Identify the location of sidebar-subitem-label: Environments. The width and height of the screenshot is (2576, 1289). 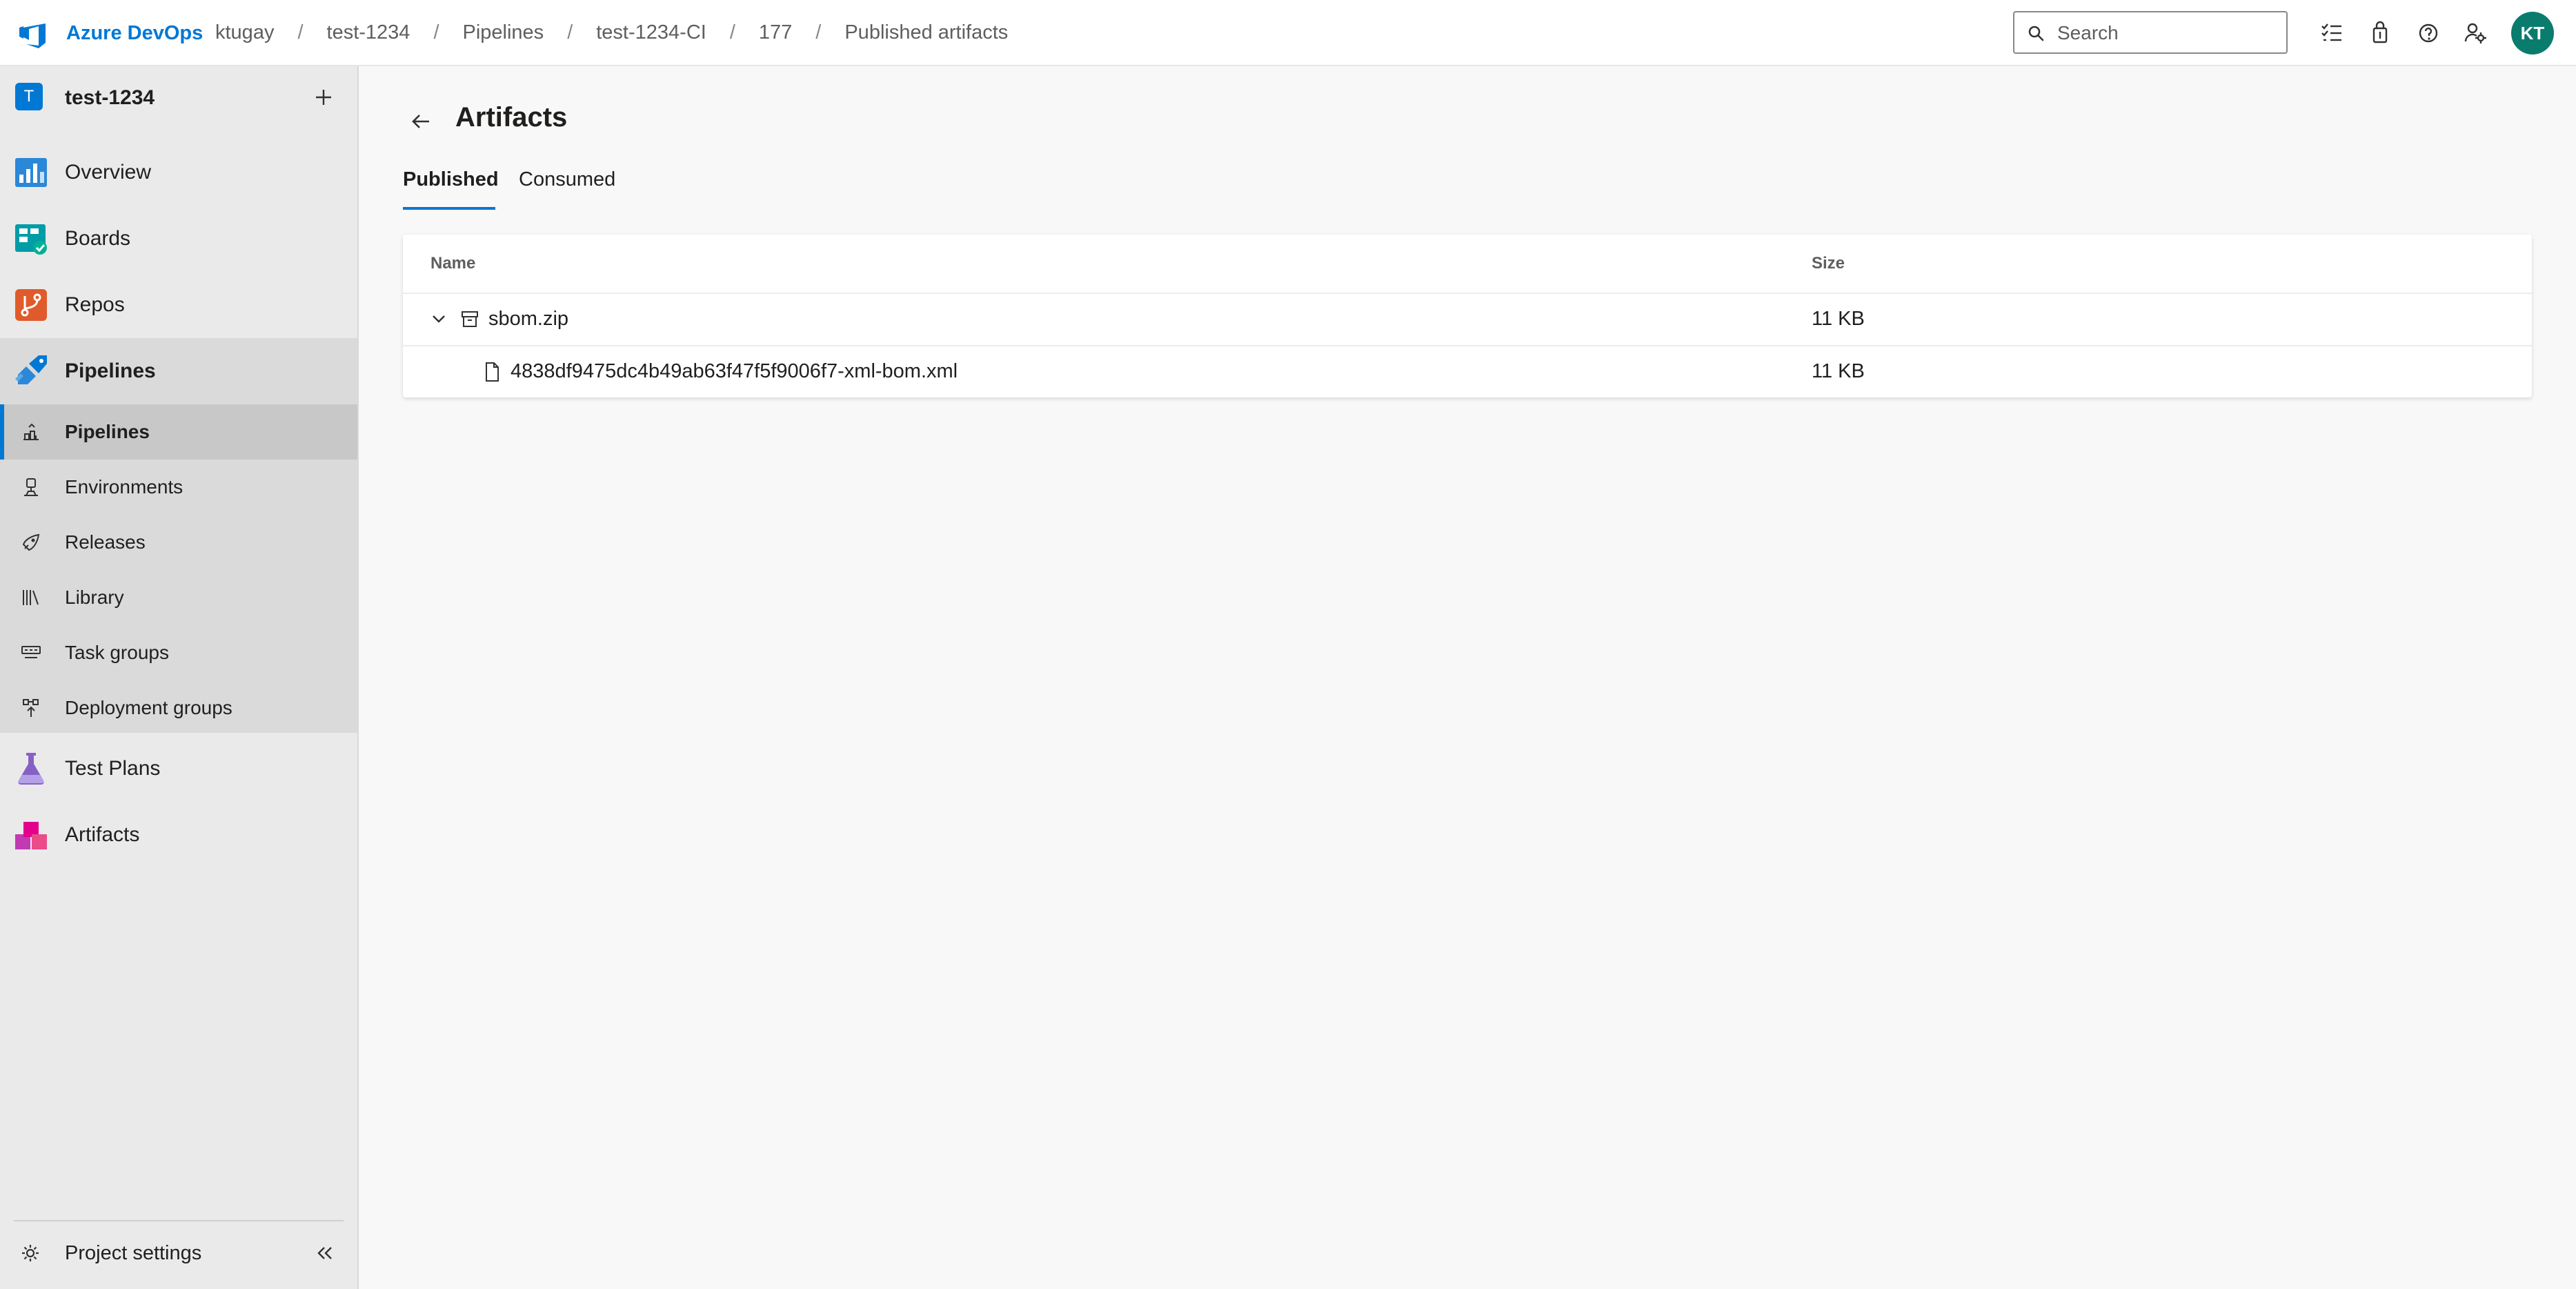
(124, 487).